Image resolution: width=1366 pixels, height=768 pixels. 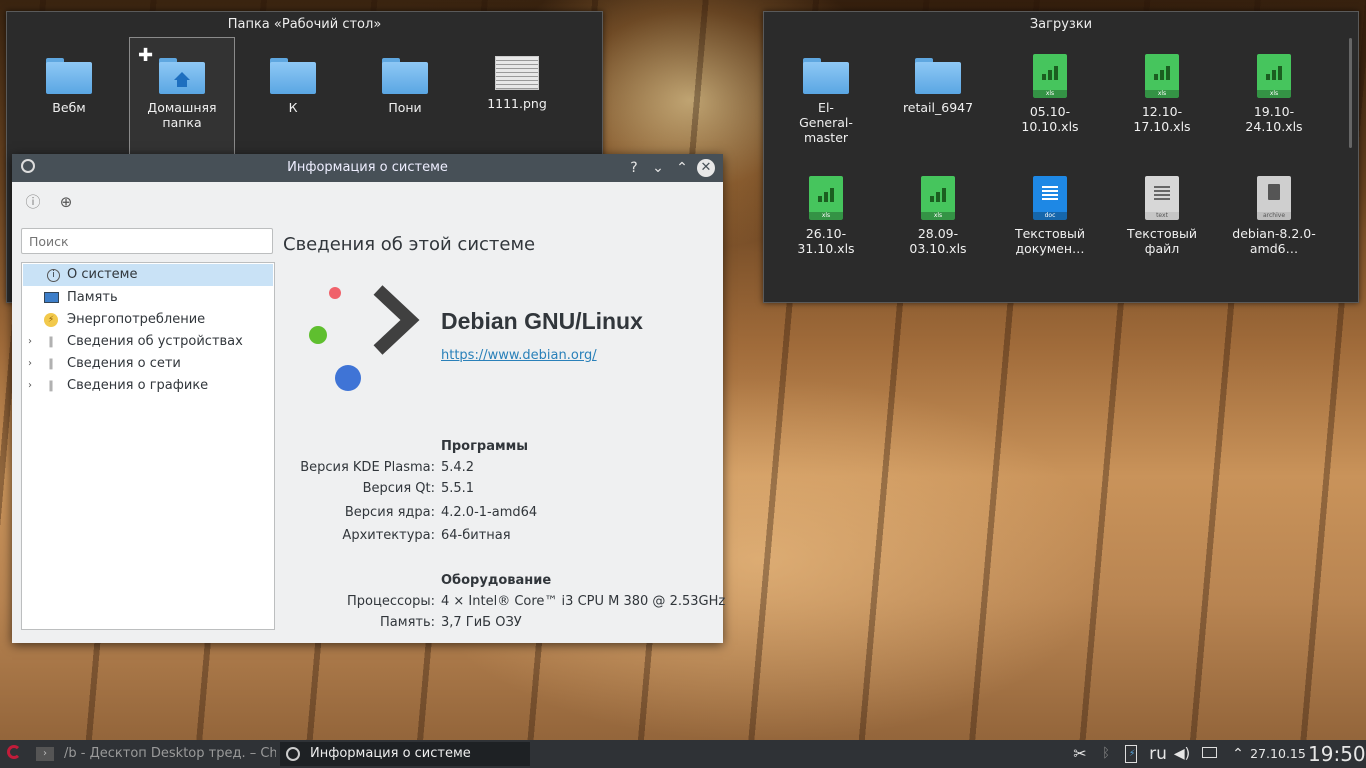 I want to click on date-label: 27.10.15, so click(x=1278, y=754).